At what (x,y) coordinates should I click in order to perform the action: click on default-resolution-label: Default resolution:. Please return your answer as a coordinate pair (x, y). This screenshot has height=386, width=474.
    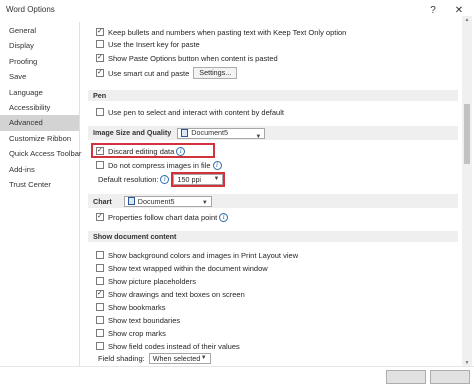
    Looking at the image, I should click on (128, 179).